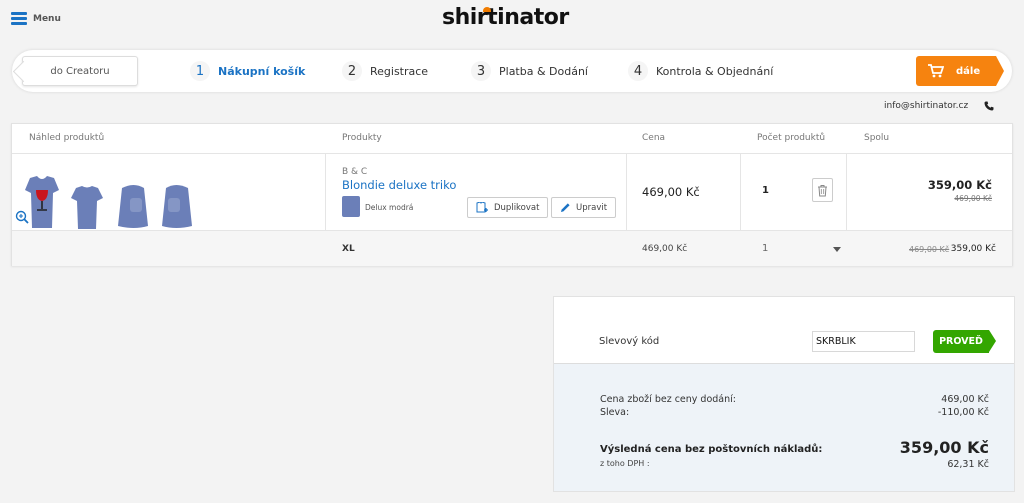  Describe the element at coordinates (592, 207) in the screenshot. I see `edit-label: Upravit` at that location.